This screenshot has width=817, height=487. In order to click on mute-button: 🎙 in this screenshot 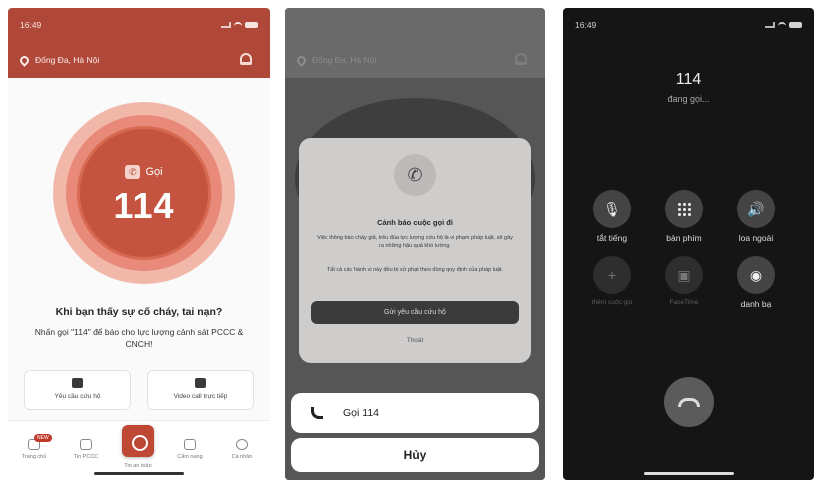, I will do `click(612, 209)`.